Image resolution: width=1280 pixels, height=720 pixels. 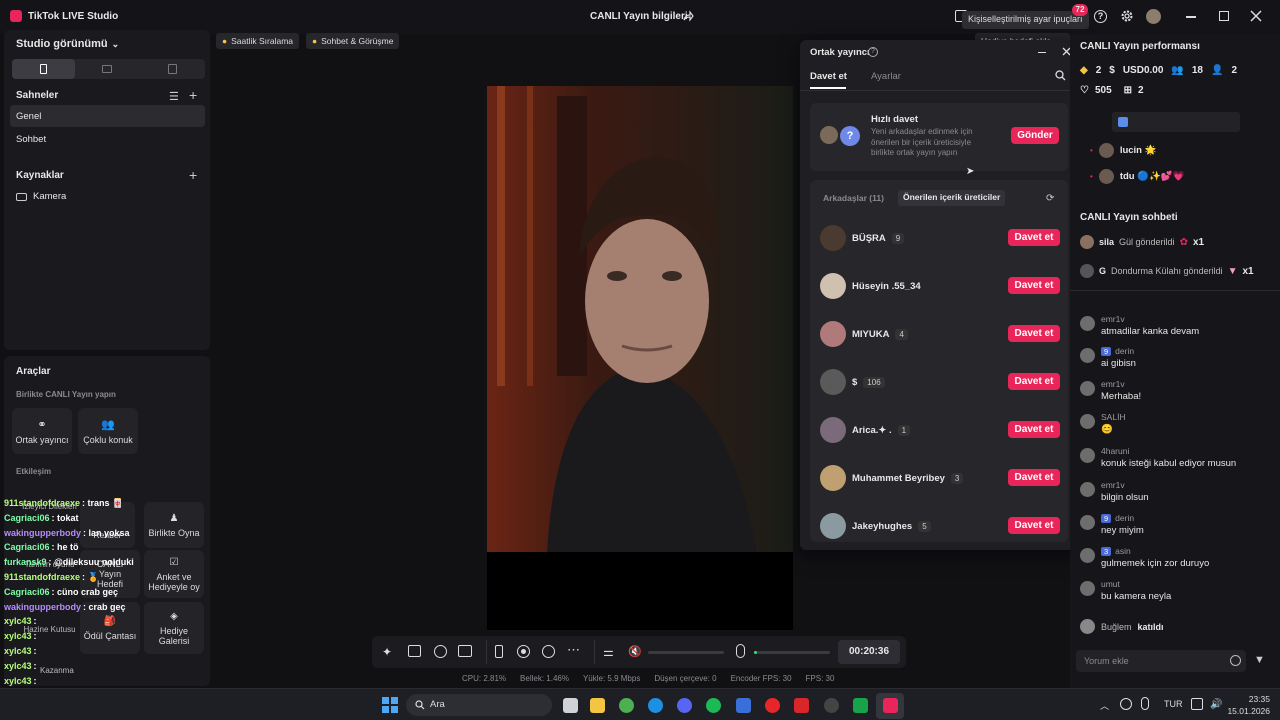 What do you see at coordinates (635, 651) in the screenshot?
I see `speaker-muted-icon: 🔇` at bounding box center [635, 651].